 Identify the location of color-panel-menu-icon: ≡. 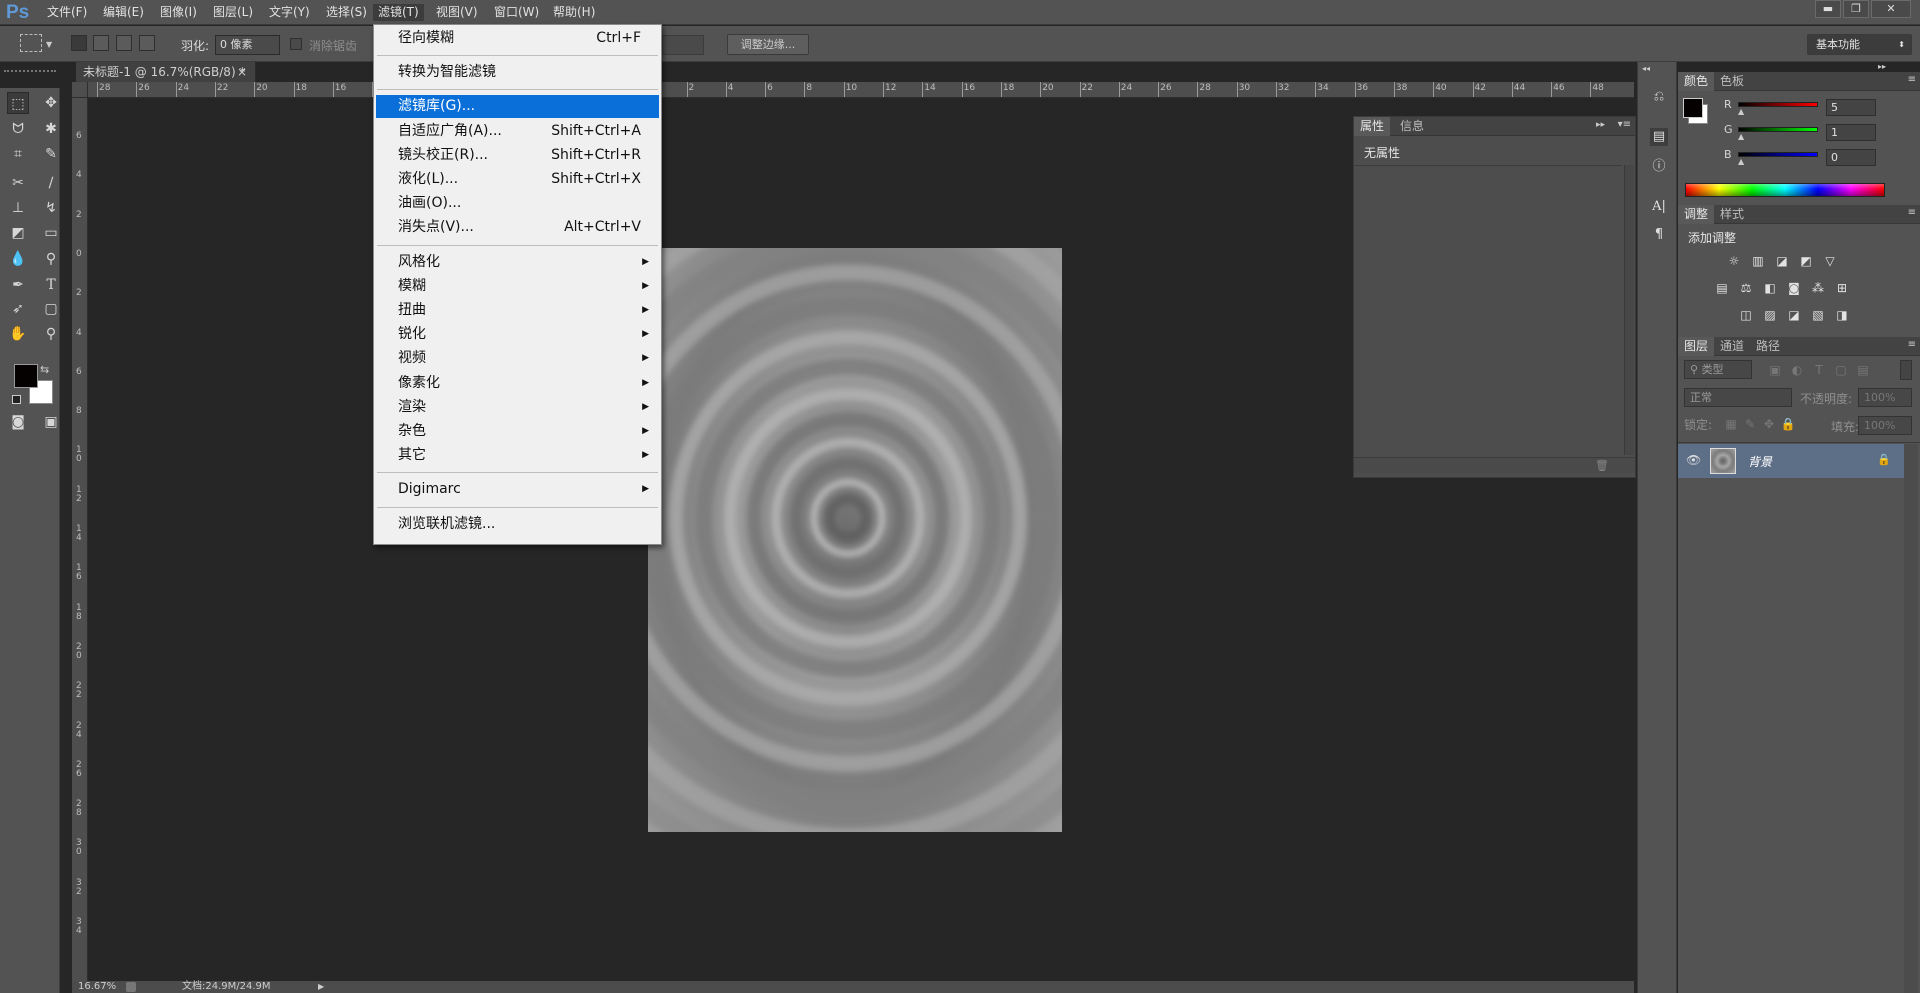
(1912, 79).